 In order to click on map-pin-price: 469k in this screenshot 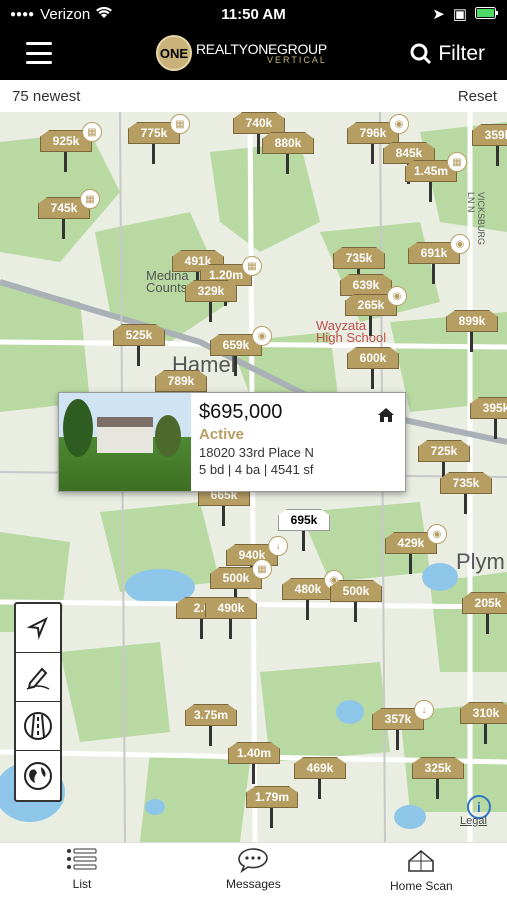, I will do `click(320, 768)`.